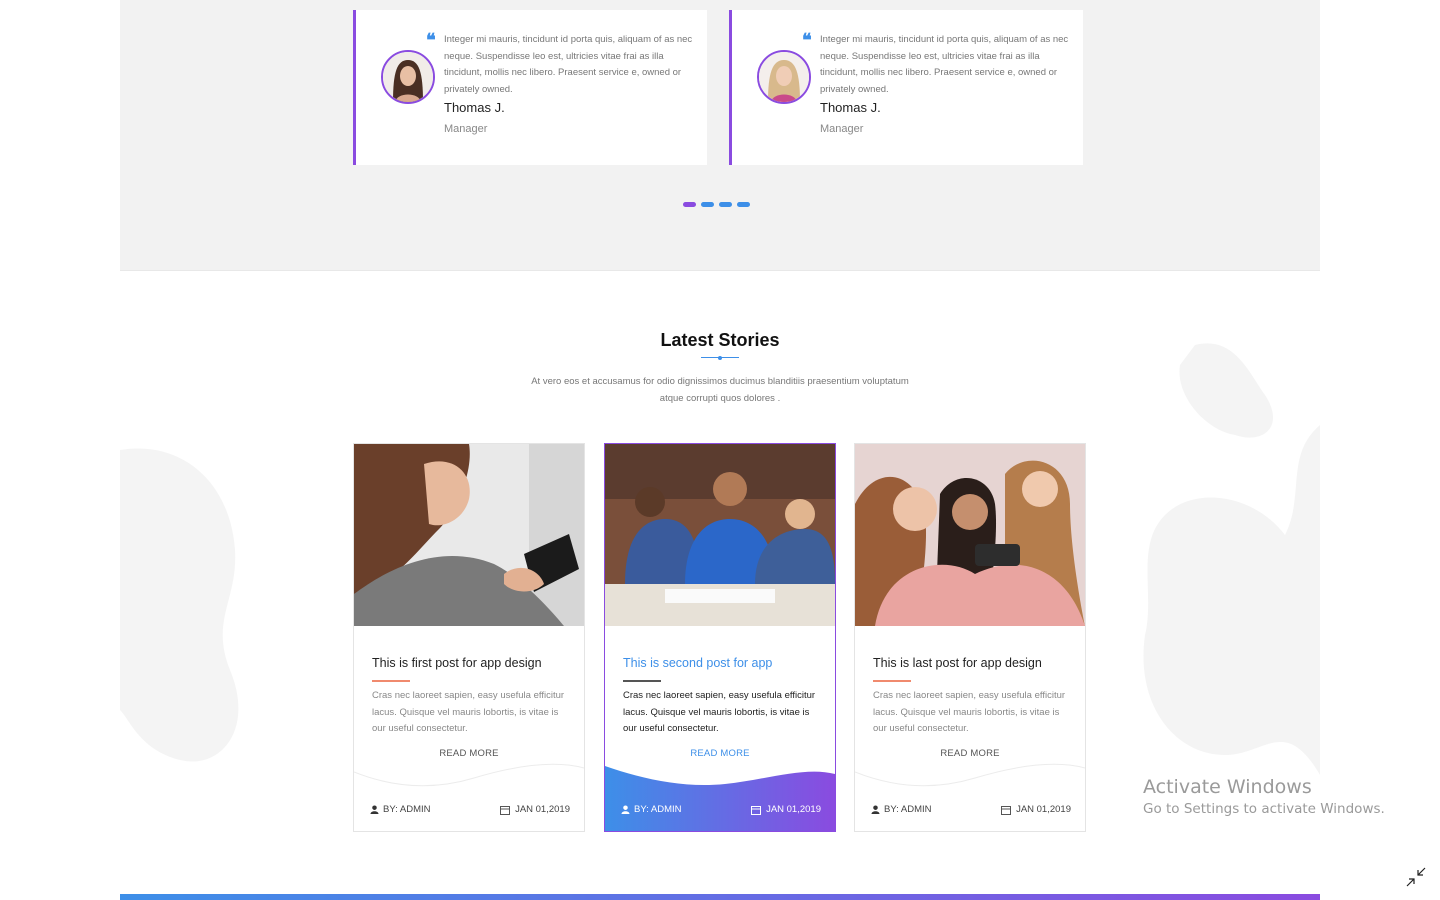 This screenshot has width=1440, height=900. I want to click on post-title: This is second post for app, so click(697, 663).